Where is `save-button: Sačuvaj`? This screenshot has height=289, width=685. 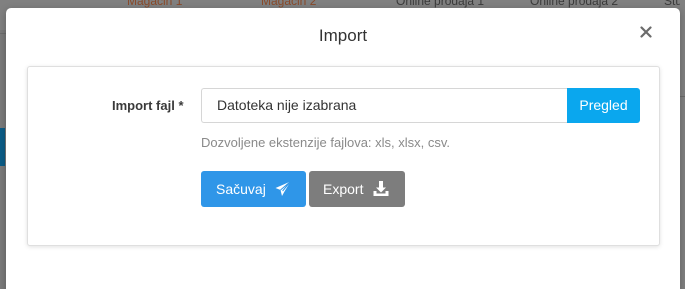 save-button: Sačuvaj is located at coordinates (253, 189).